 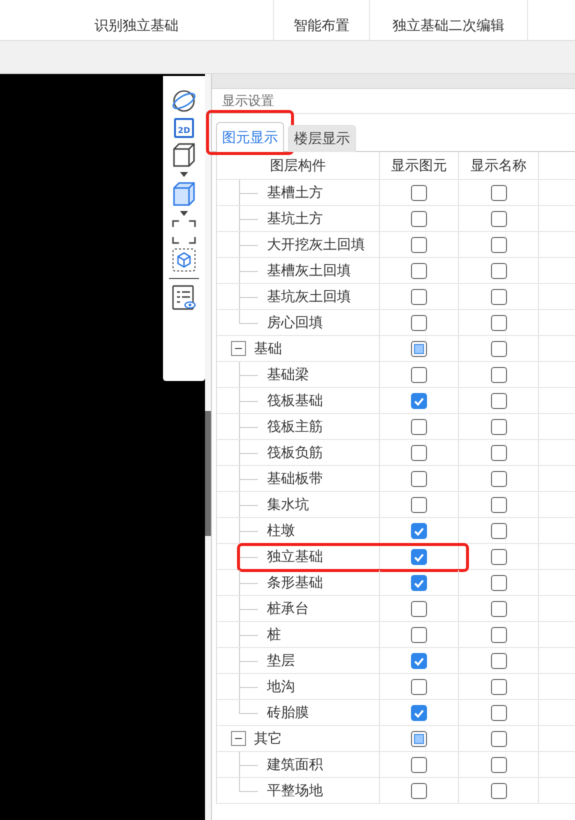 What do you see at coordinates (295, 583) in the screenshot?
I see `layer-label: 条形基础` at bounding box center [295, 583].